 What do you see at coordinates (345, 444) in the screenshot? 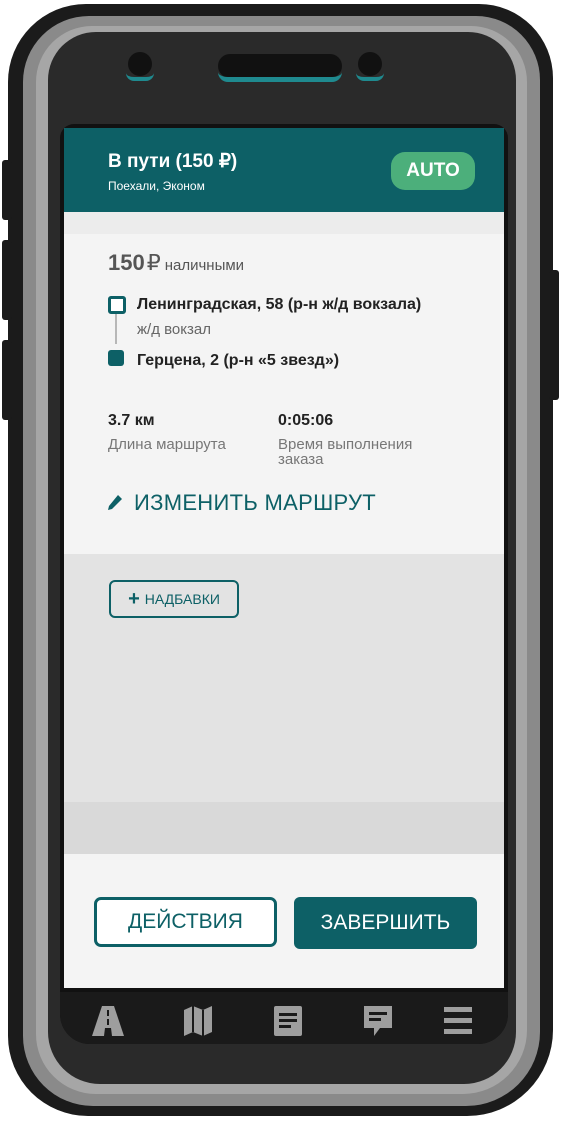
I see `order-duration-label-line1: Время выполнения` at bounding box center [345, 444].